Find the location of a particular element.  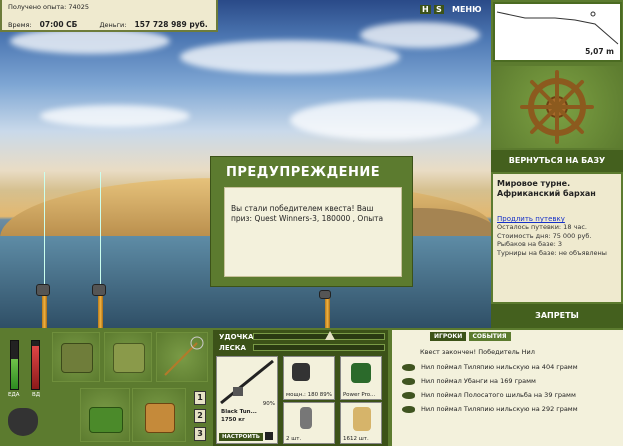

log-entry: Нил поймал Тиляпию нильскую на 292 грамм is located at coordinates (490, 409).